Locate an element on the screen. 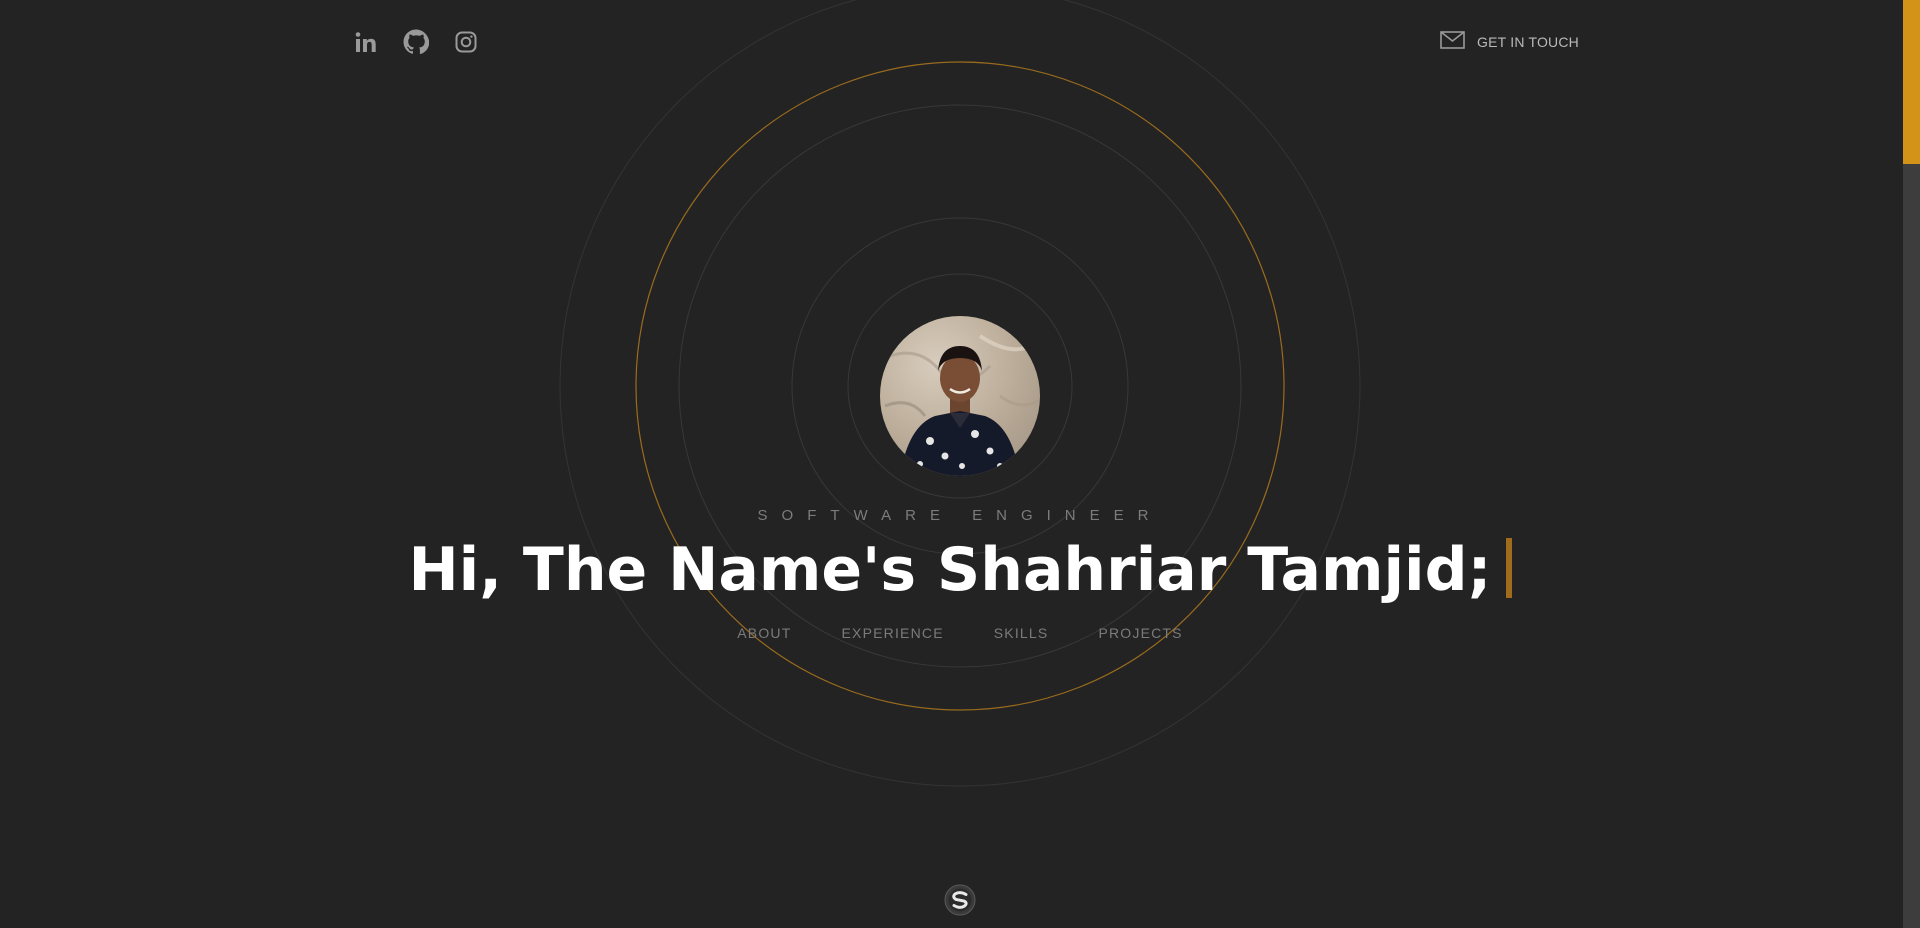  section-nav: ABOUT EXPERIENCE SKILLS PROJECTS is located at coordinates (960, 633).